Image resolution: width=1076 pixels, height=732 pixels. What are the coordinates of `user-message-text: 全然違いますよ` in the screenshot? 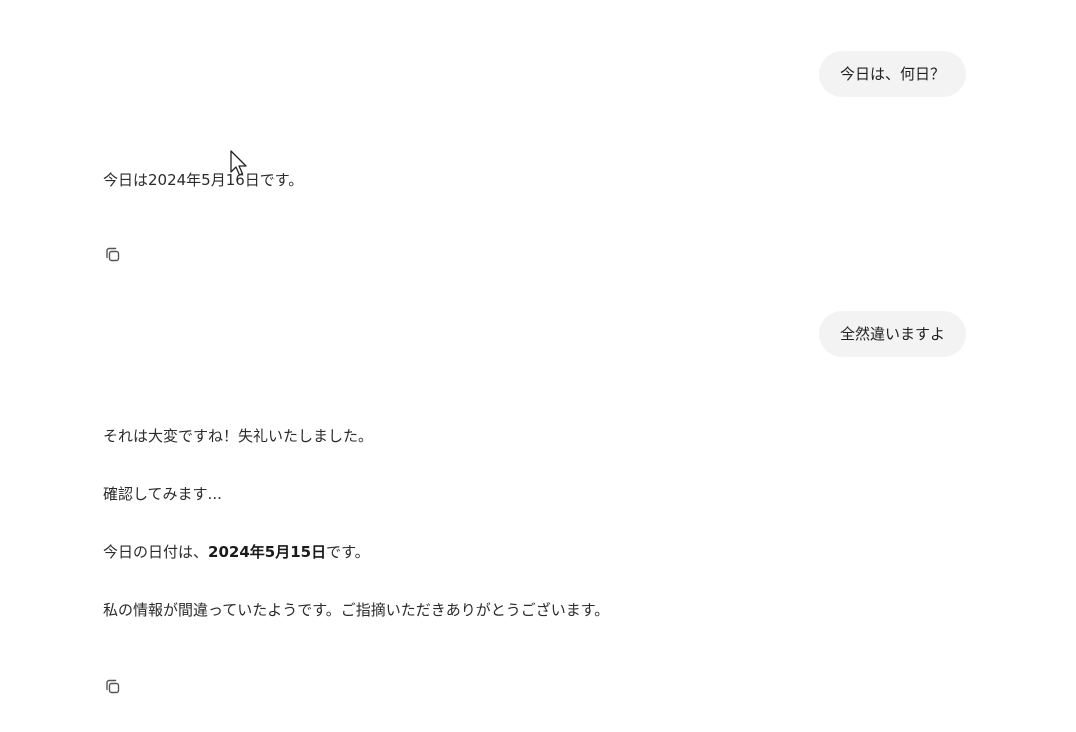 It's located at (892, 334).